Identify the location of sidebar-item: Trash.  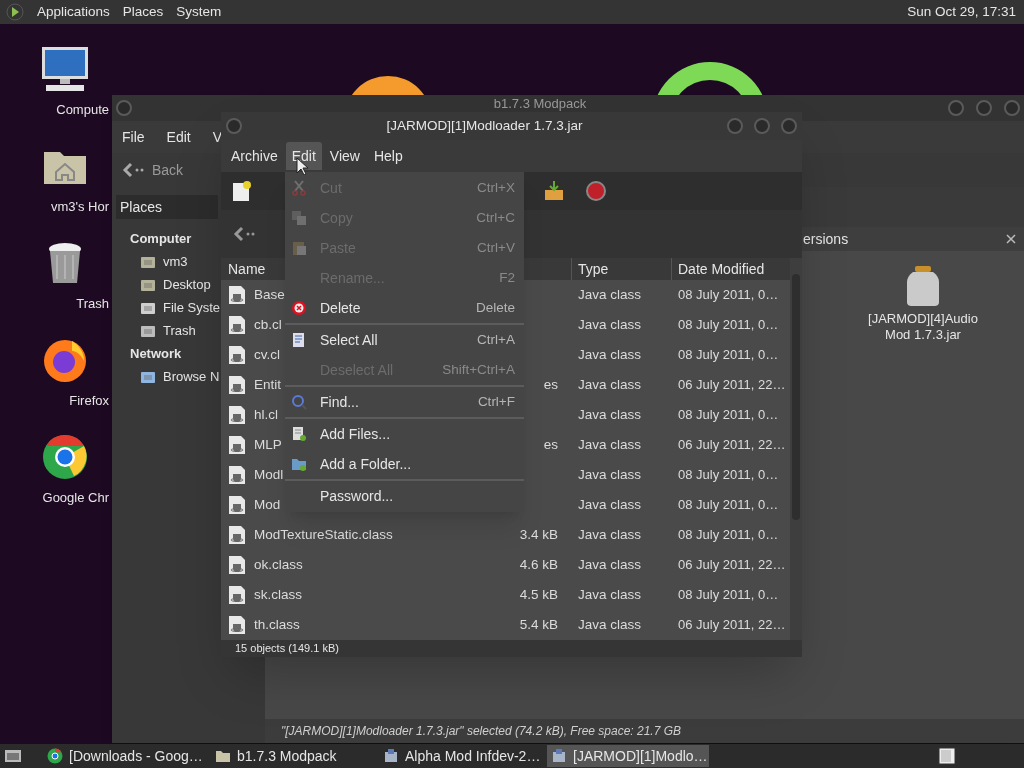
(168, 330).